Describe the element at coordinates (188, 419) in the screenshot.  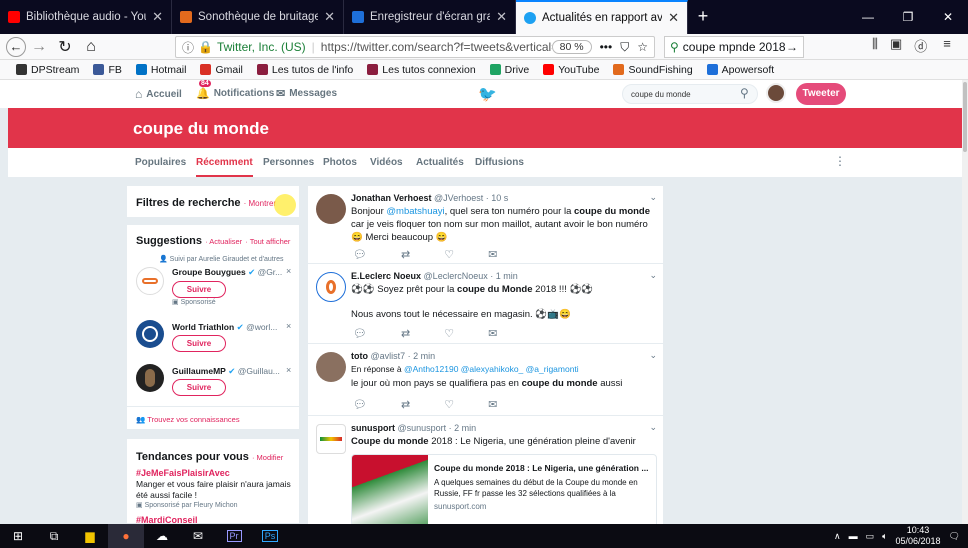
I see `find-friends-link: 👥 Trouvez vos connaissances` at that location.